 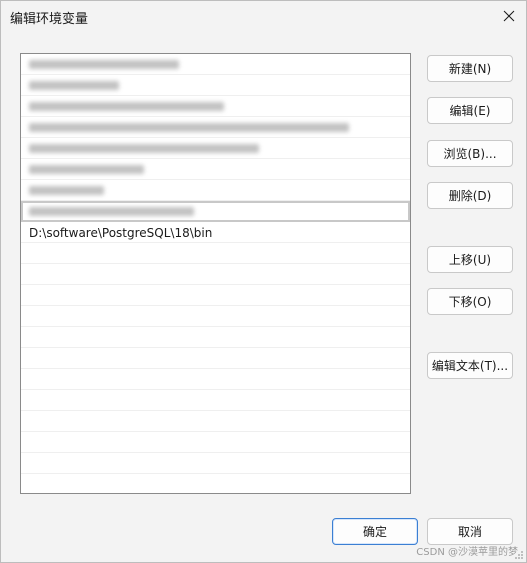 I want to click on ok-button: 确定, so click(x=375, y=531).